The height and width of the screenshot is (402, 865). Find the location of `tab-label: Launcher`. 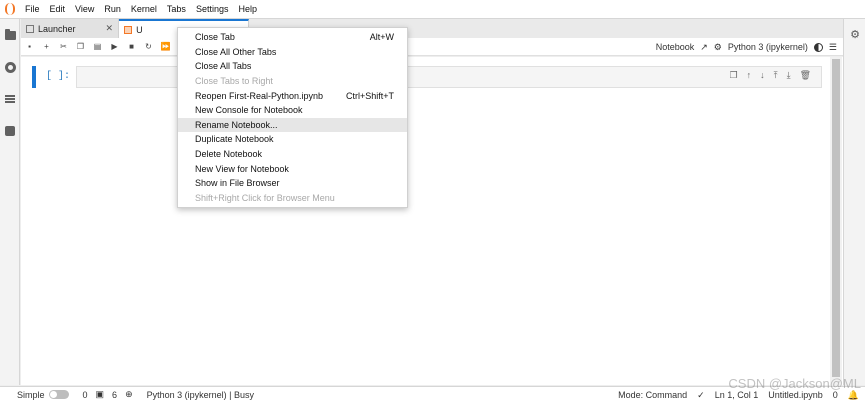

tab-label: Launcher is located at coordinates (57, 28).